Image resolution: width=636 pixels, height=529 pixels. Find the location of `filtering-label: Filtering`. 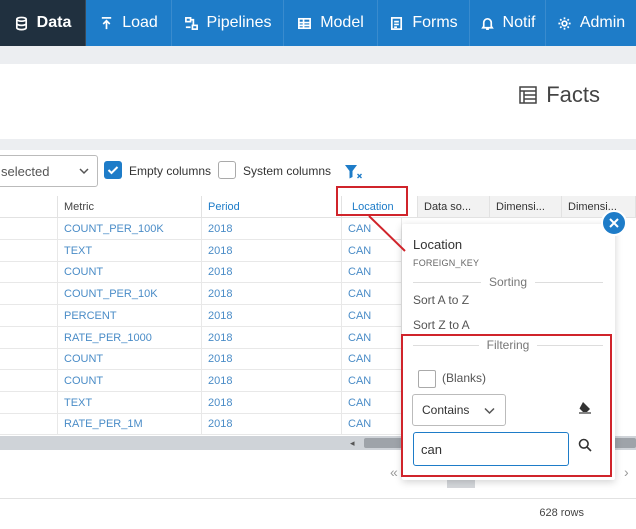

filtering-label: Filtering is located at coordinates (508, 345).